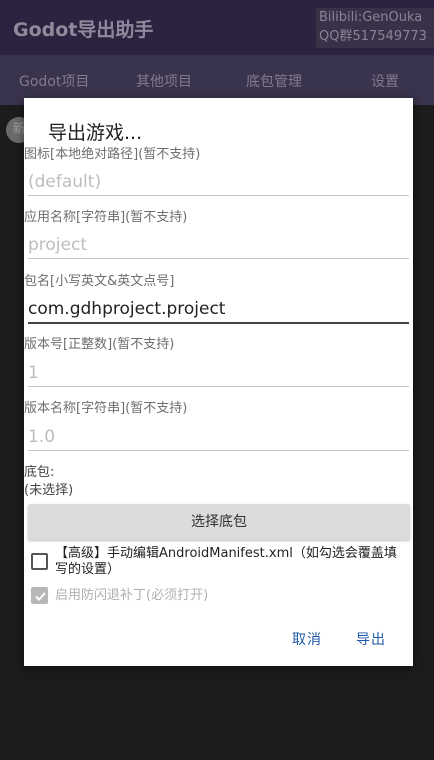 The height and width of the screenshot is (760, 434). I want to click on icon-path-label: 图标[本地绝对路径](暂不支持), so click(112, 154).